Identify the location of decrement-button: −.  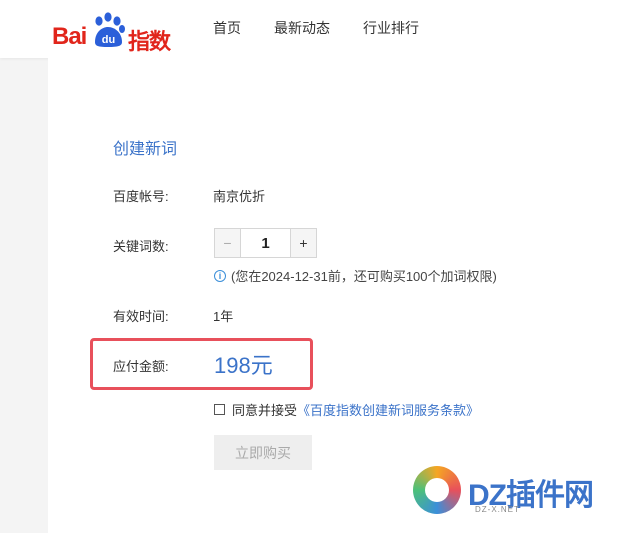
(228, 243).